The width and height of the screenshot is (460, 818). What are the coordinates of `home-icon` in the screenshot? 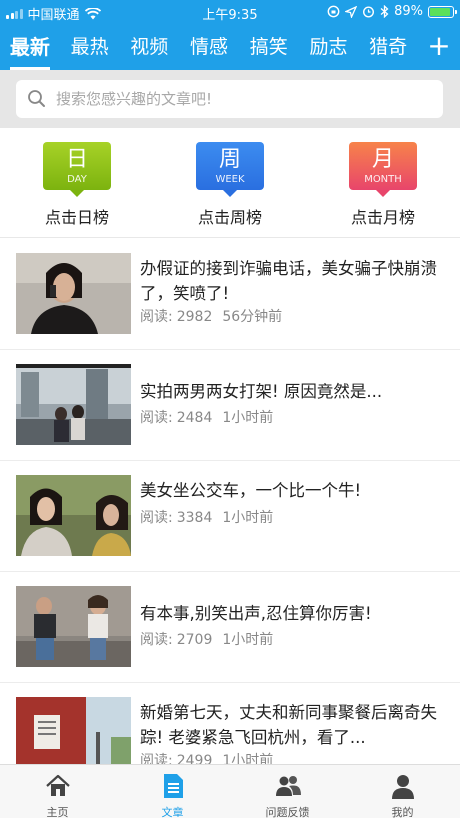 It's located at (57, 785).